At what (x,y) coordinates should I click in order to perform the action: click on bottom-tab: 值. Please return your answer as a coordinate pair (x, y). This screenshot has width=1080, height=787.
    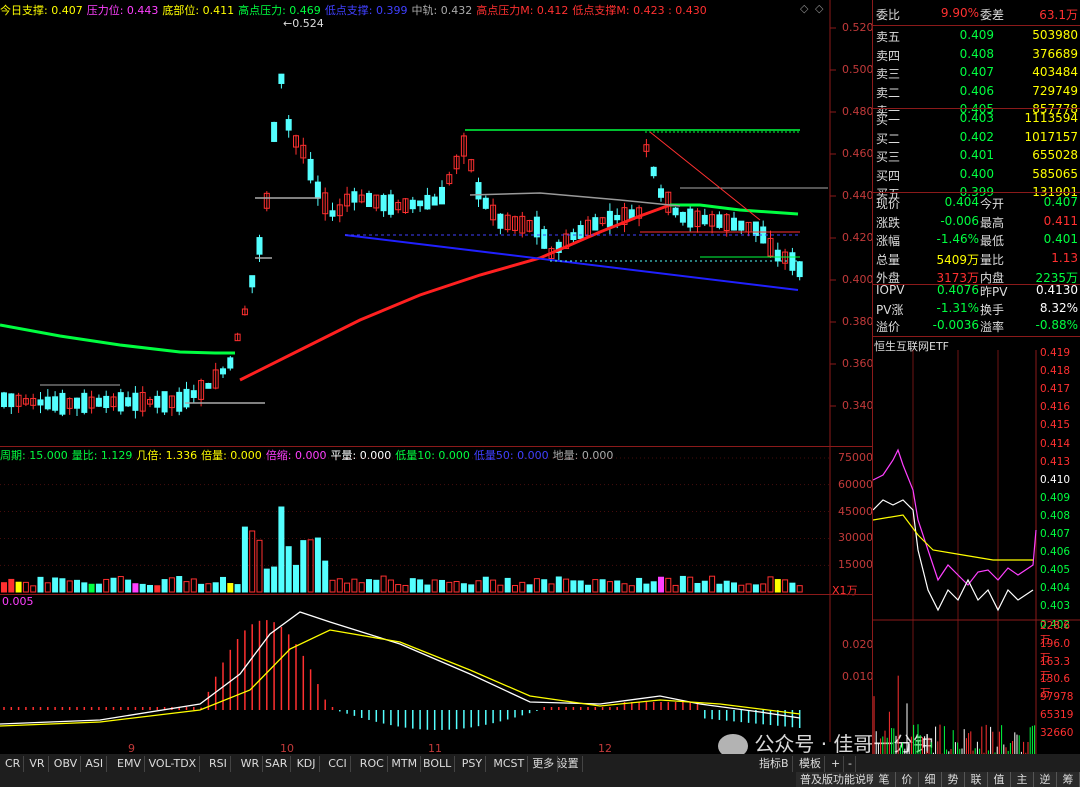
    Looking at the image, I should click on (999, 779).